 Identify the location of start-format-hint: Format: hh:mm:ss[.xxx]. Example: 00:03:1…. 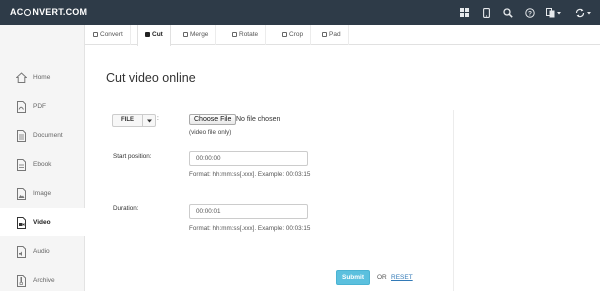
(250, 174).